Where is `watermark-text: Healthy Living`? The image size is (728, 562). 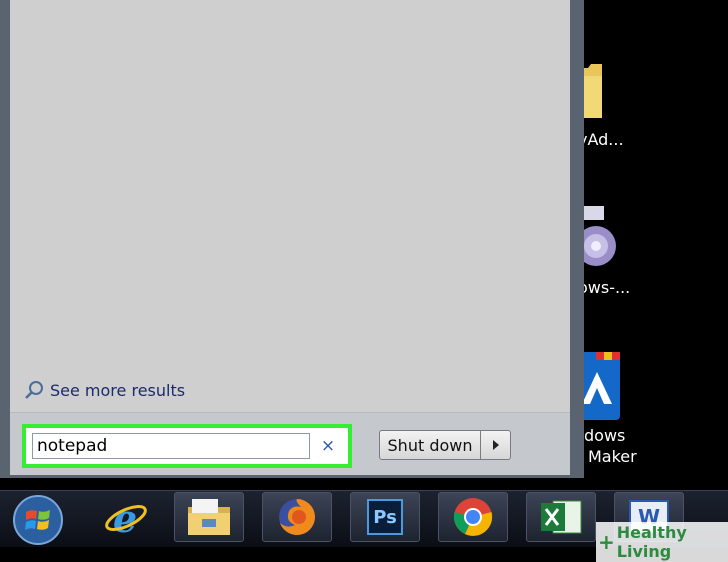
watermark-text: Healthy Living is located at coordinates (651, 542).